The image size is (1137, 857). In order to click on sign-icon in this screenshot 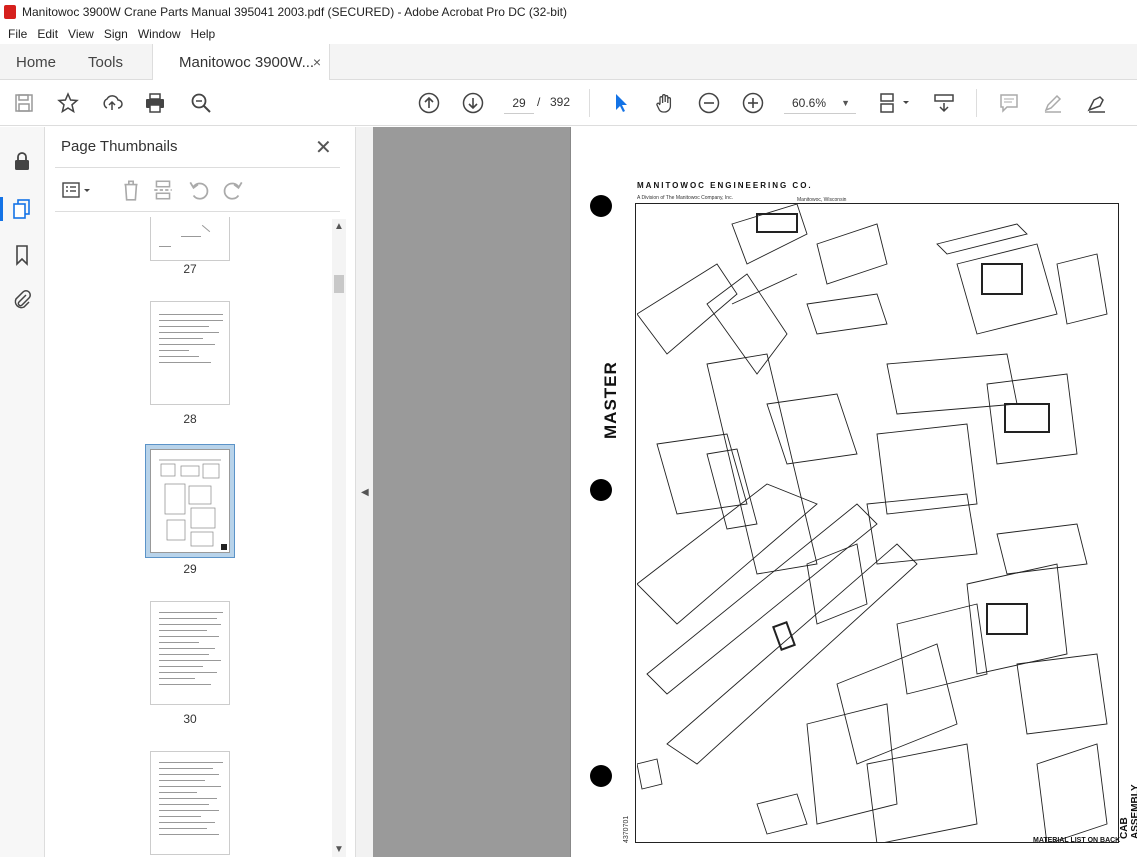, I will do `click(1097, 103)`.